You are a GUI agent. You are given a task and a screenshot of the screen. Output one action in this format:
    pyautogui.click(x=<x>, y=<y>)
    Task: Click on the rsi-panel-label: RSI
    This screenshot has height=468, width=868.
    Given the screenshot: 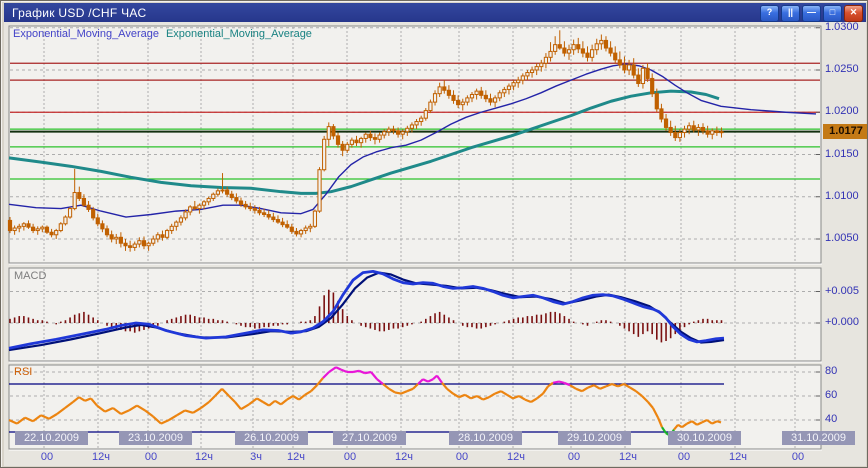 What is the action you would take?
    pyautogui.click(x=23, y=372)
    